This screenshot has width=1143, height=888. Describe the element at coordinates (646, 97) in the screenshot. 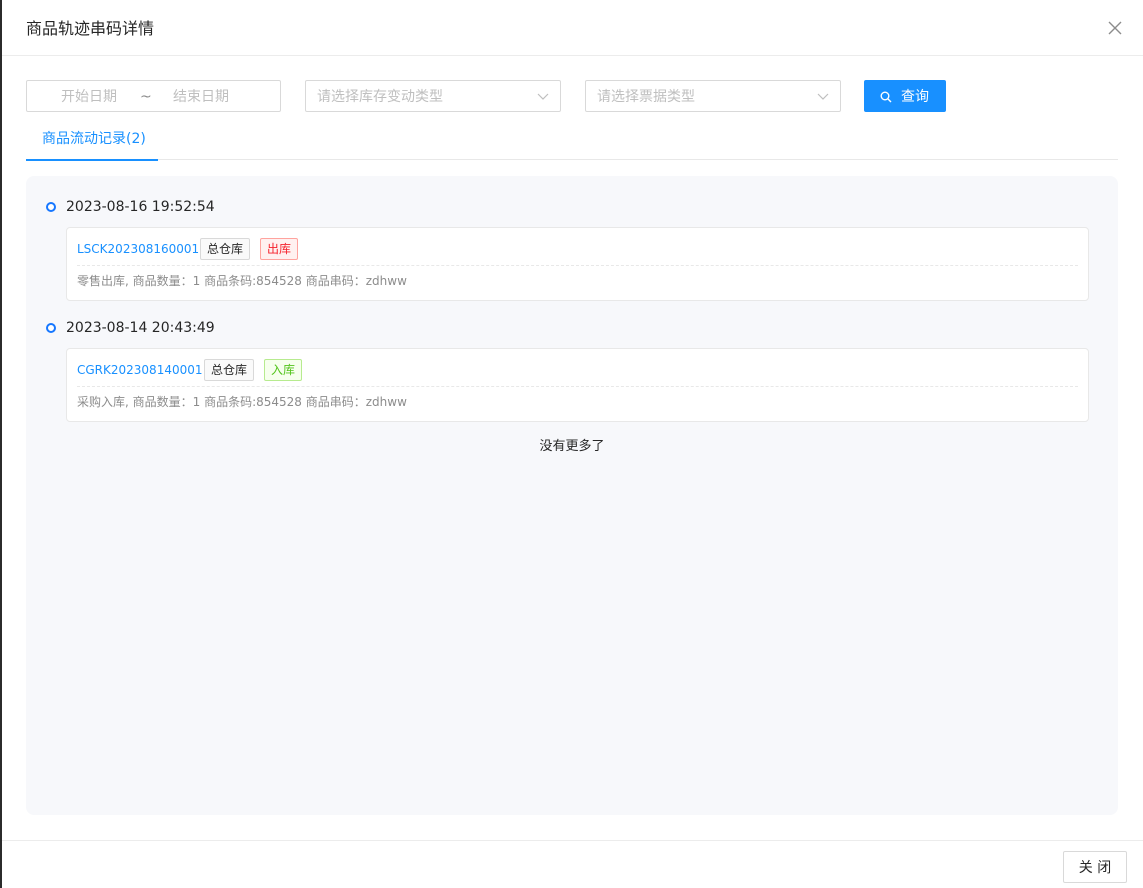

I see `select-placeholder: 请选择票据类型` at that location.